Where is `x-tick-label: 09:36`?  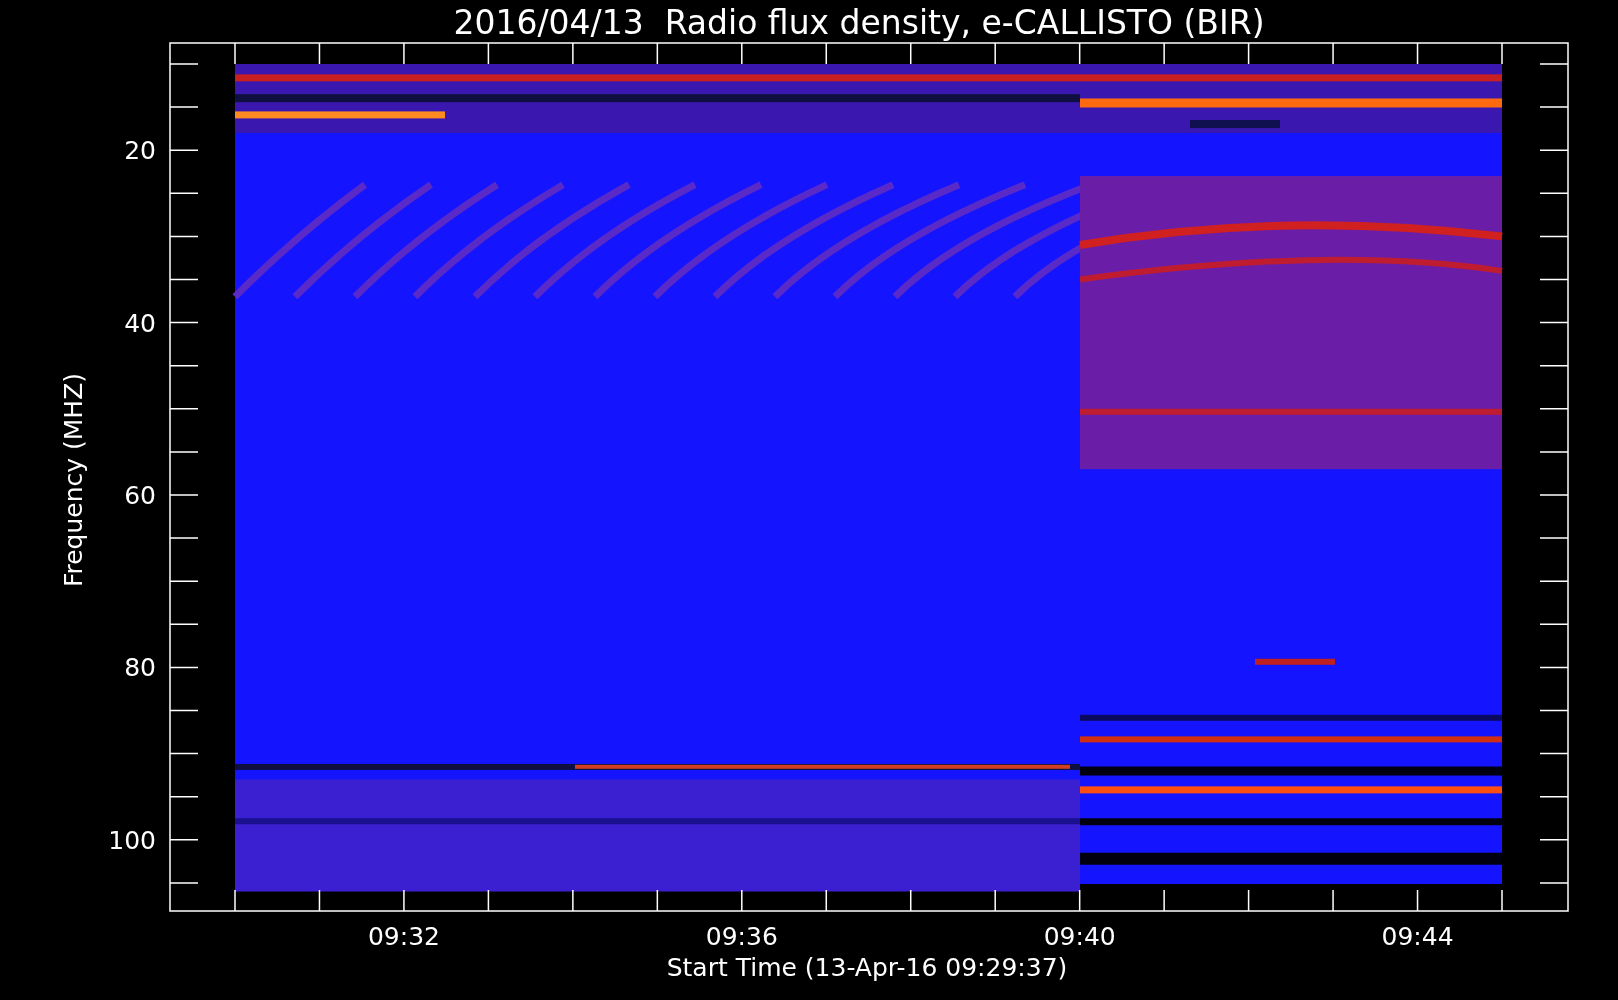 x-tick-label: 09:36 is located at coordinates (741, 936).